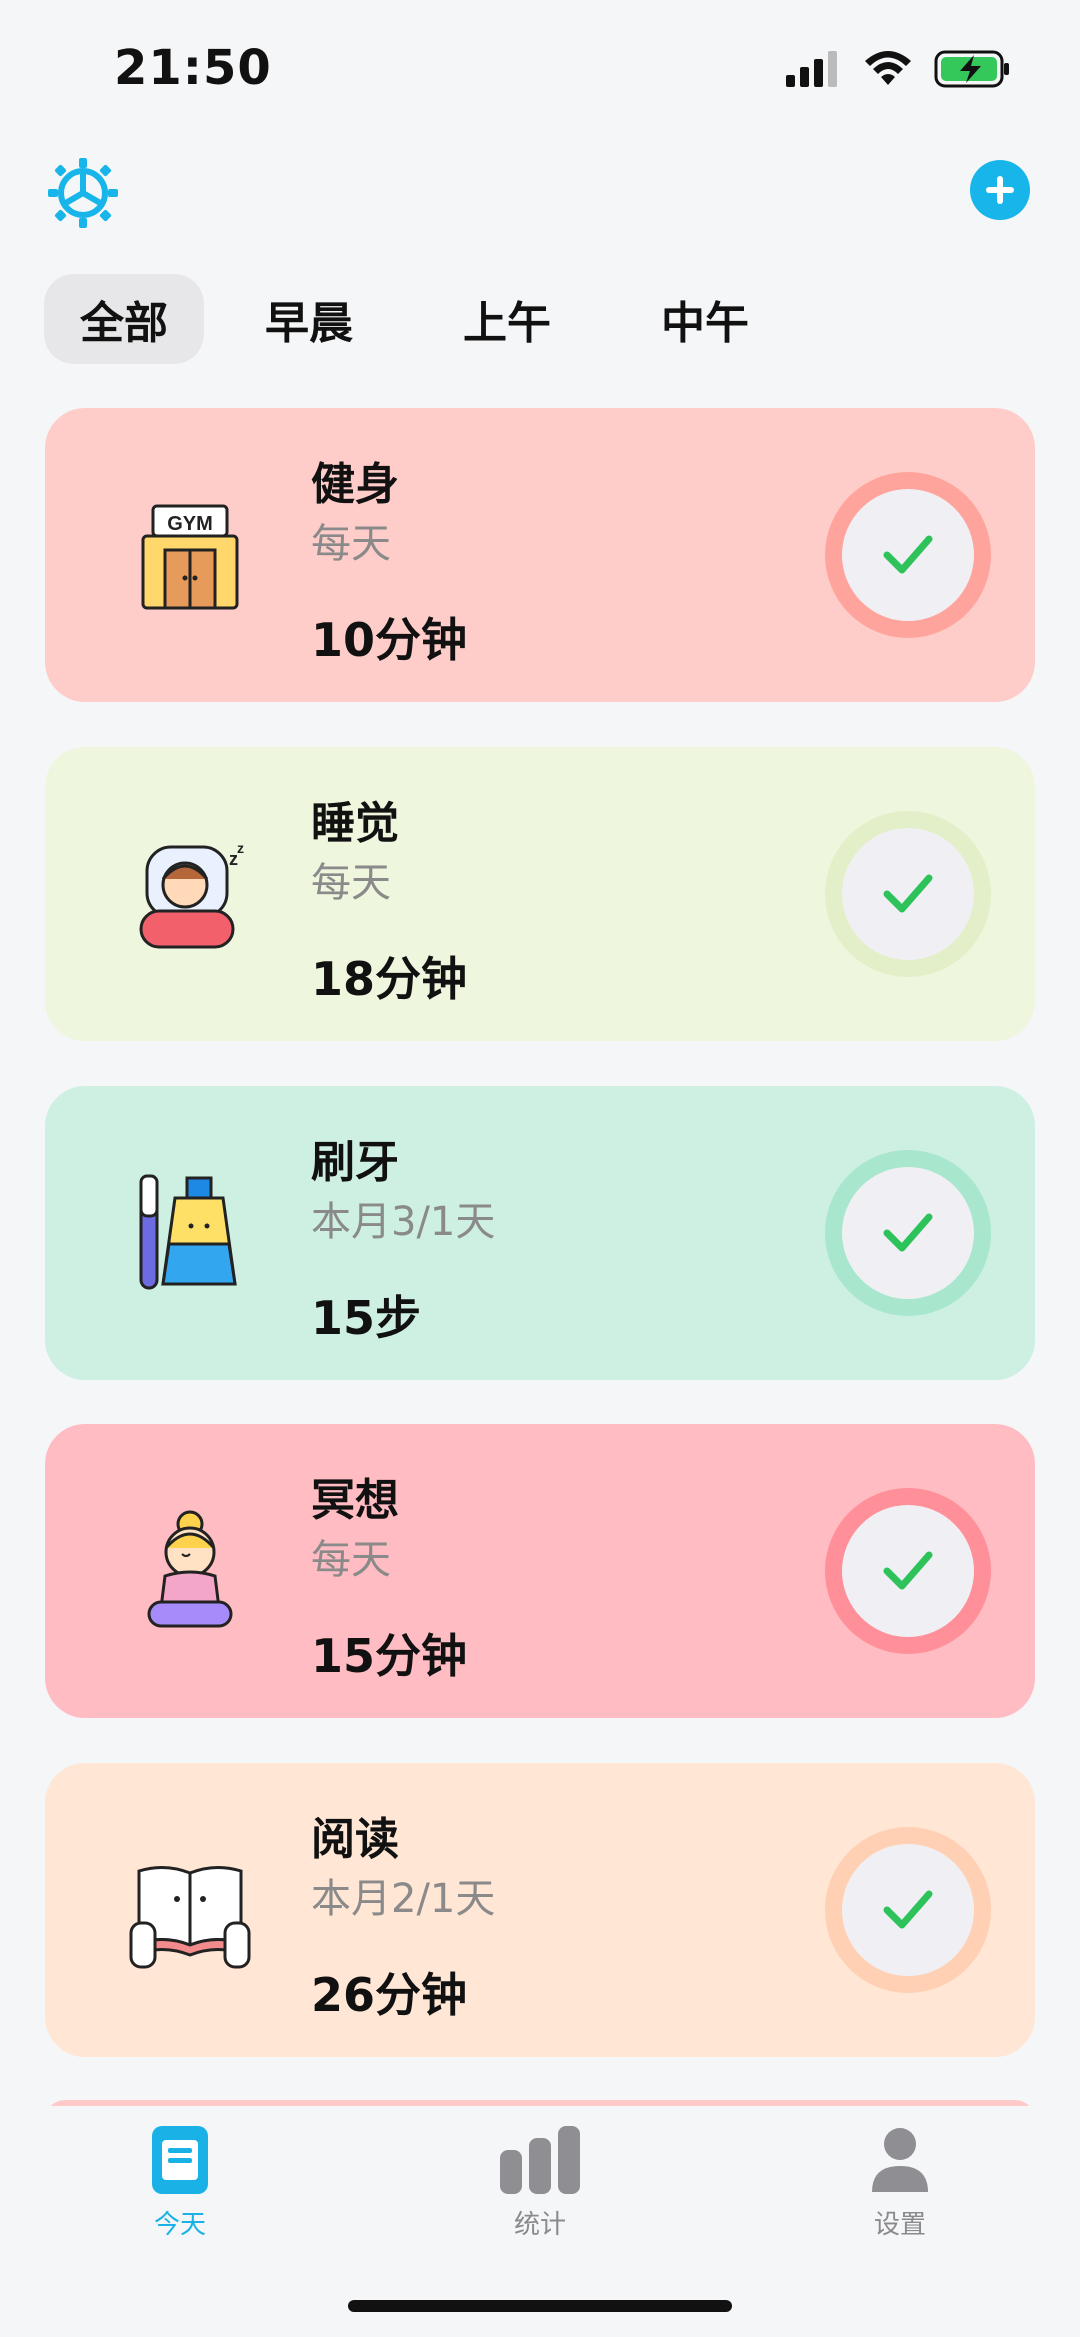 The height and width of the screenshot is (2337, 1080). Describe the element at coordinates (899, 2225) in the screenshot. I see `nav-label: 设置` at that location.